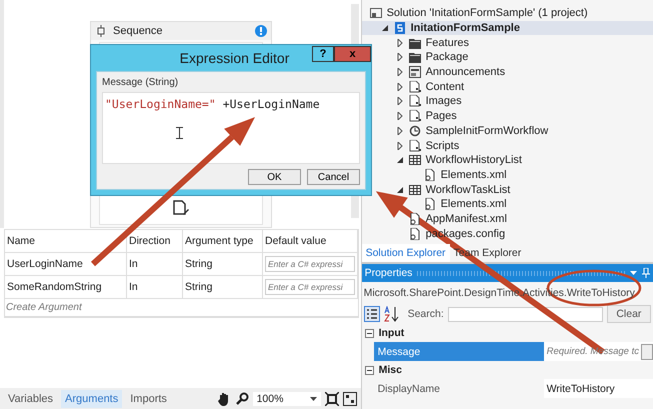  What do you see at coordinates (391, 333) in the screenshot?
I see `category-label: Input` at bounding box center [391, 333].